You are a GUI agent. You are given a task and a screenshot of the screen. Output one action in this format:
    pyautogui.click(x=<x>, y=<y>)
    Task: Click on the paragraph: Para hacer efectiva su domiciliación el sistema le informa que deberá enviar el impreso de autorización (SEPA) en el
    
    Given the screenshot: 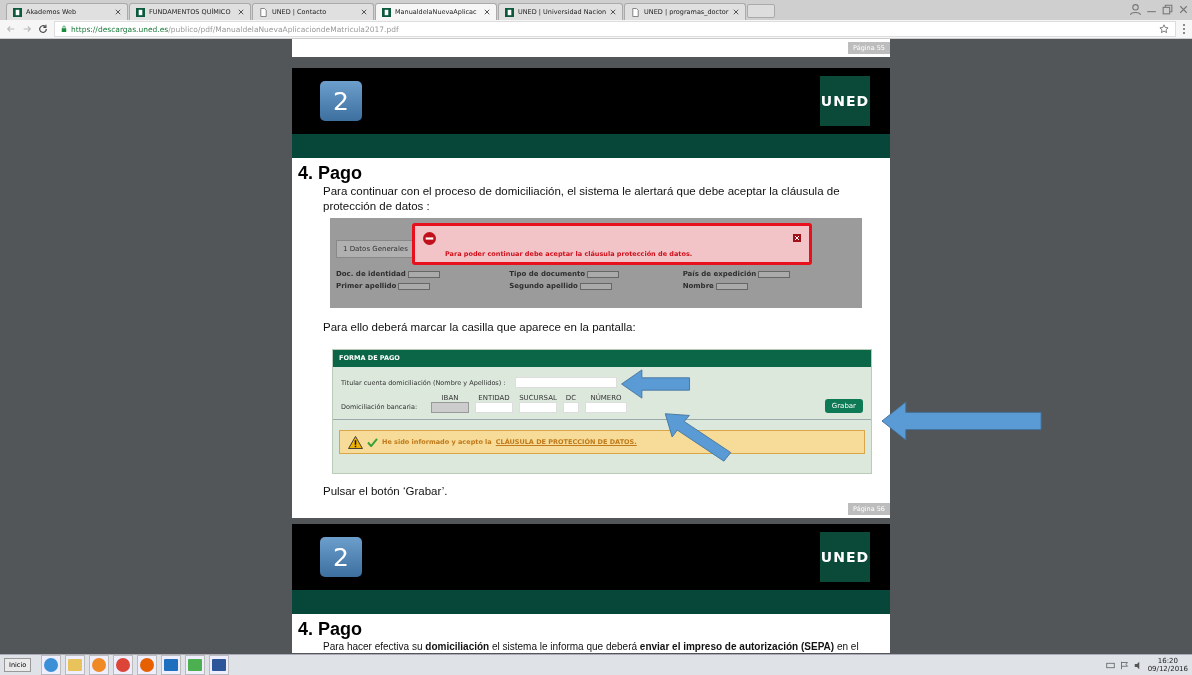 What is the action you would take?
    pyautogui.click(x=591, y=646)
    